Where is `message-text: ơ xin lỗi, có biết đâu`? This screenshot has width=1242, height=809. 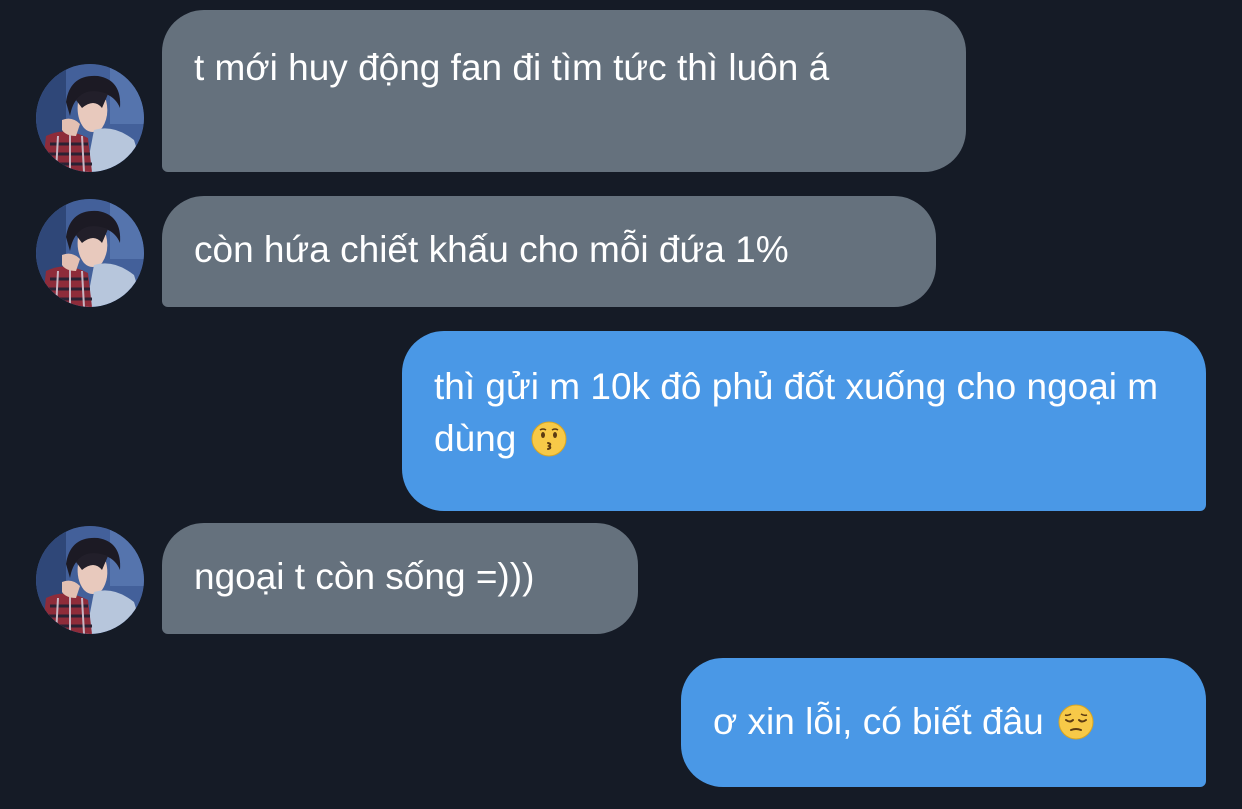 message-text: ơ xin lỗi, có biết đâu is located at coordinates (878, 721).